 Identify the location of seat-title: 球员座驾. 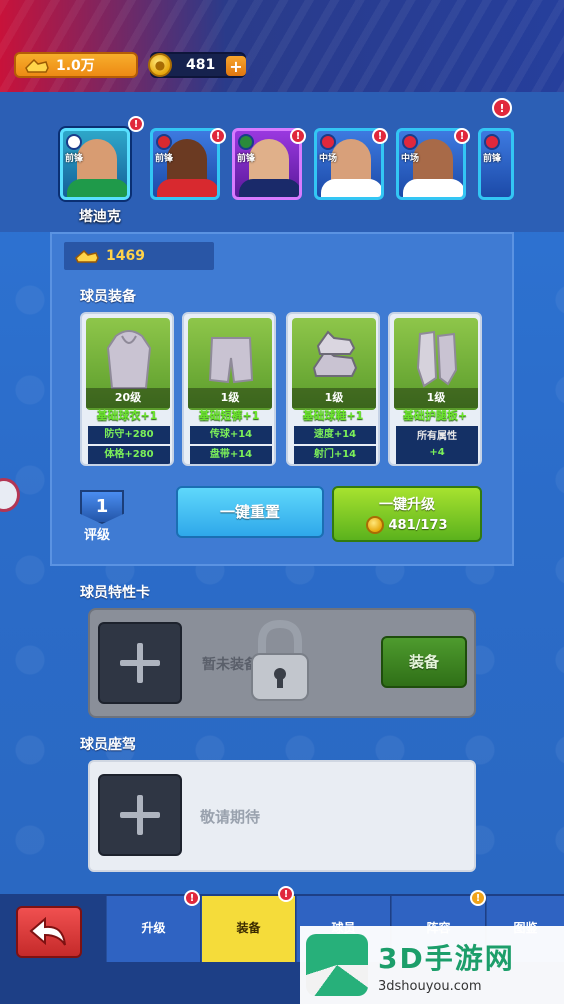
(108, 745).